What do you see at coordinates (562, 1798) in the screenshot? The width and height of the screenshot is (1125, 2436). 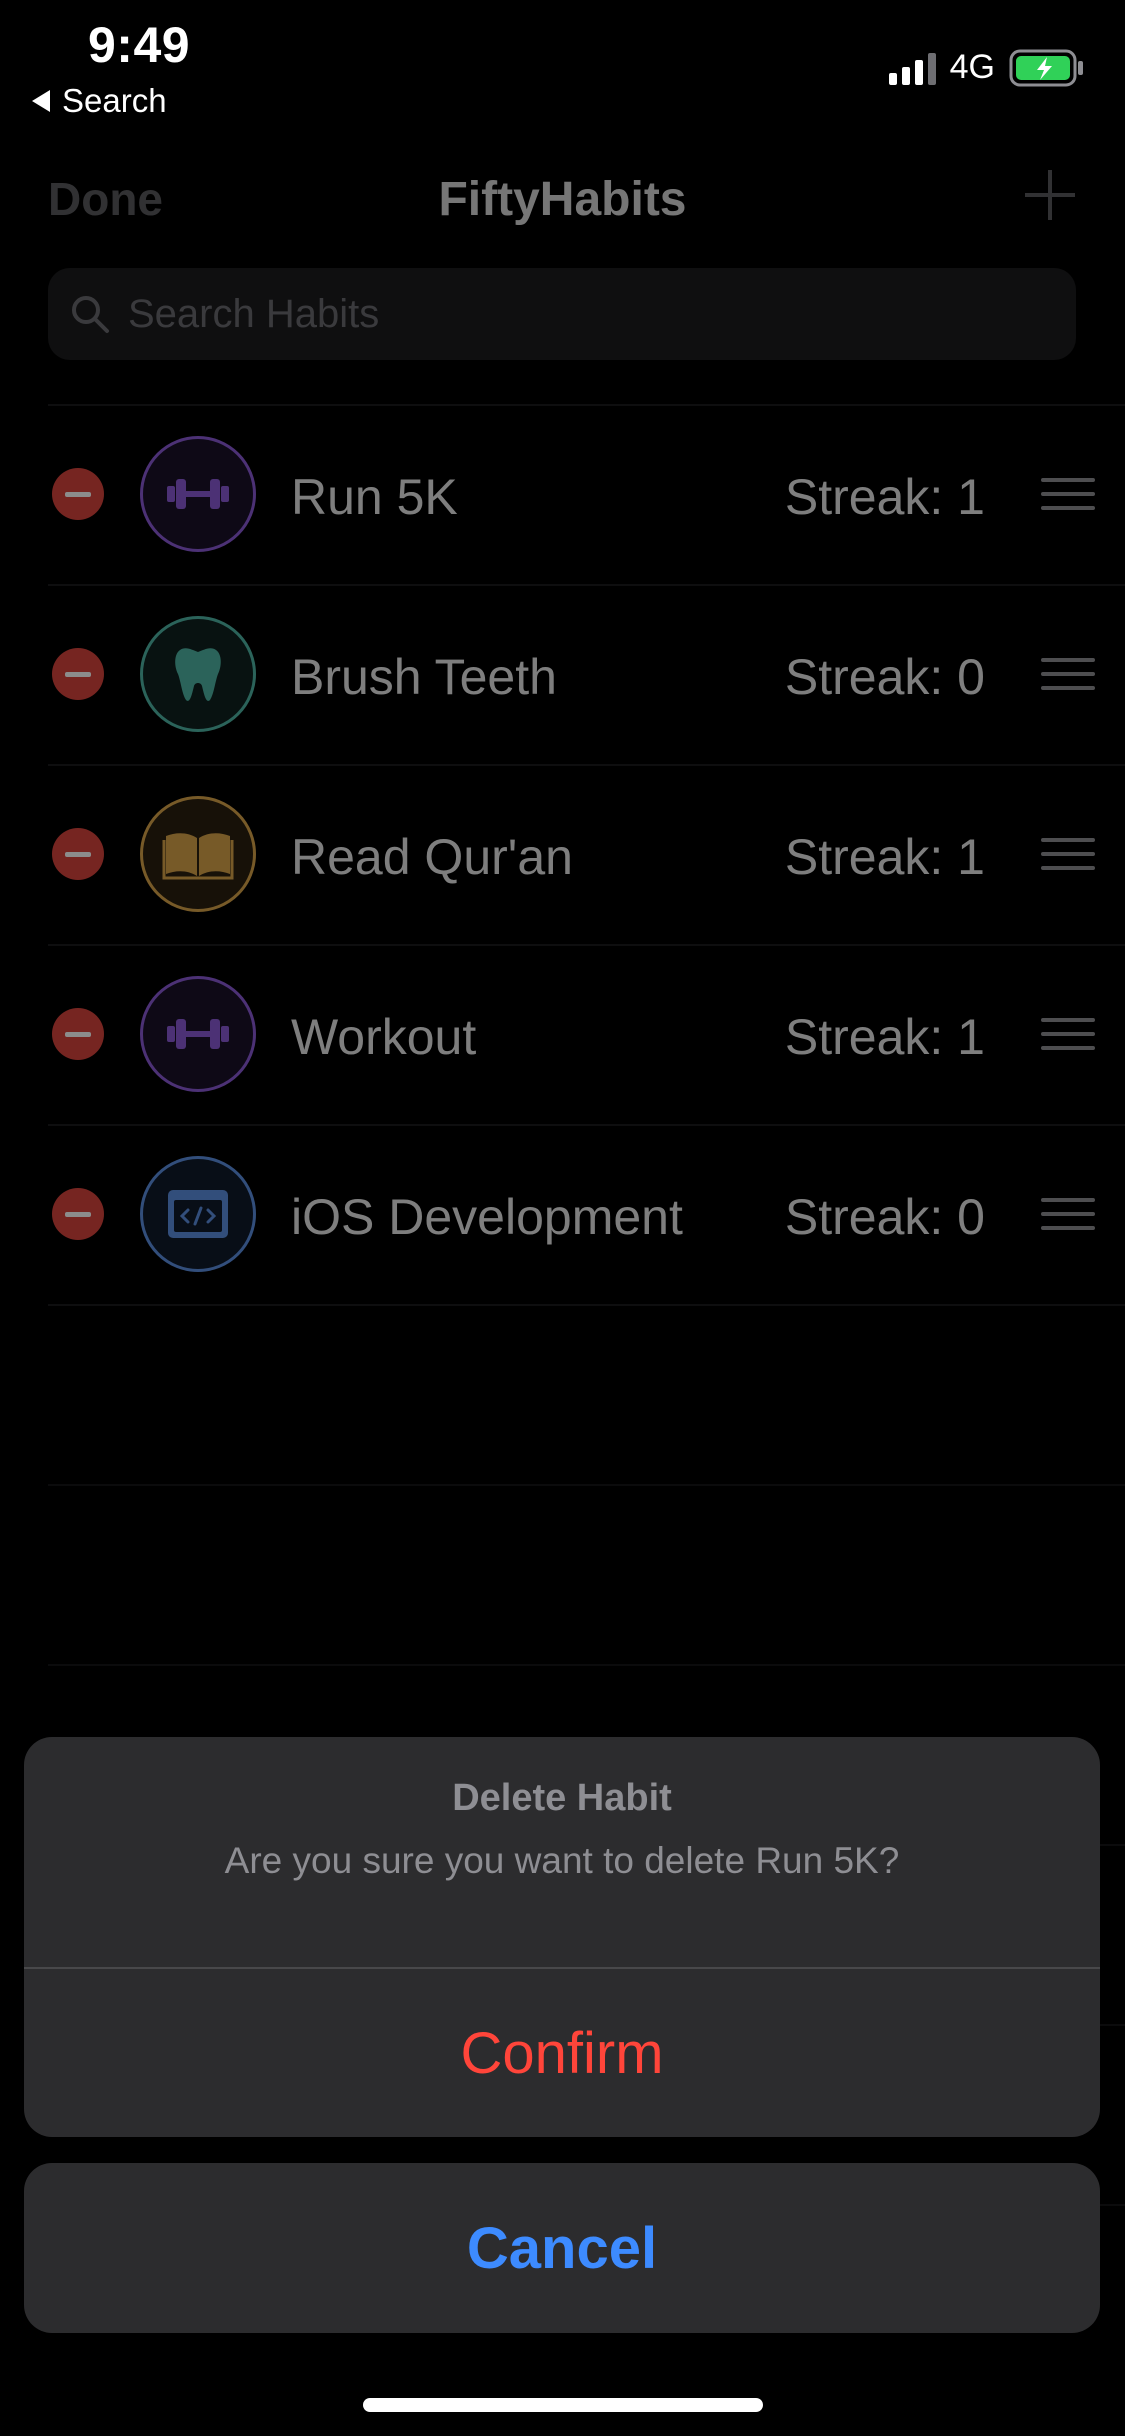 I see `sheet-title: Delete Habit` at bounding box center [562, 1798].